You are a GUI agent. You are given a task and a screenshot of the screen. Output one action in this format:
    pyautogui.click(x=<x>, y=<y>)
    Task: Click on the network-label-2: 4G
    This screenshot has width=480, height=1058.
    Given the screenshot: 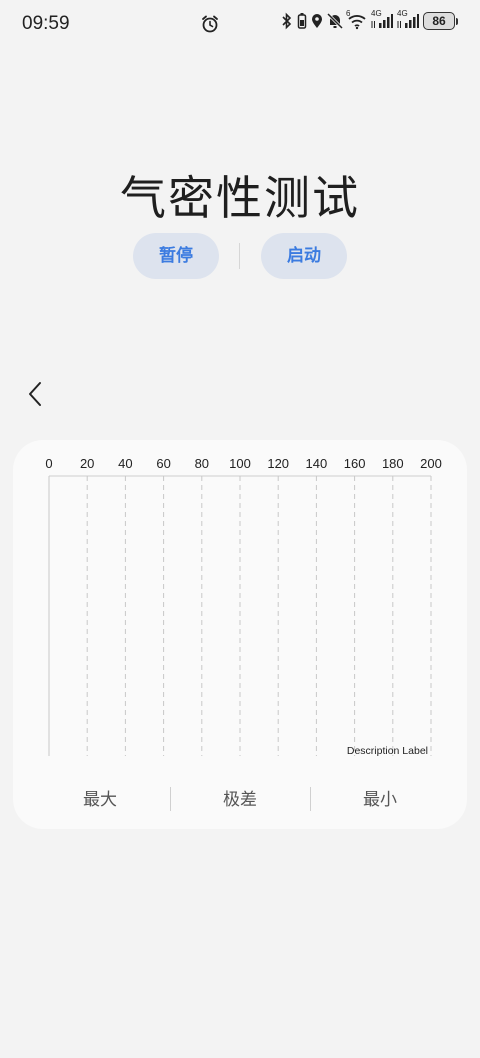 What is the action you would take?
    pyautogui.click(x=402, y=13)
    